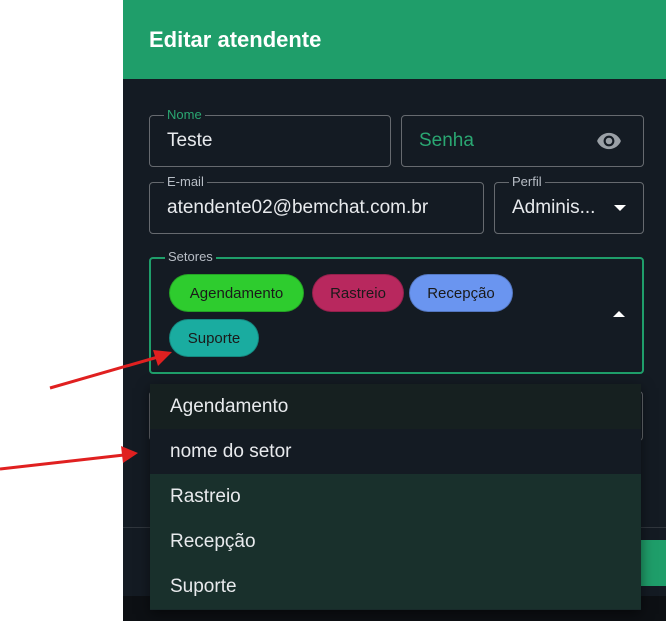 This screenshot has width=666, height=621. Describe the element at coordinates (620, 208) in the screenshot. I see `chevron-down-icon` at that location.